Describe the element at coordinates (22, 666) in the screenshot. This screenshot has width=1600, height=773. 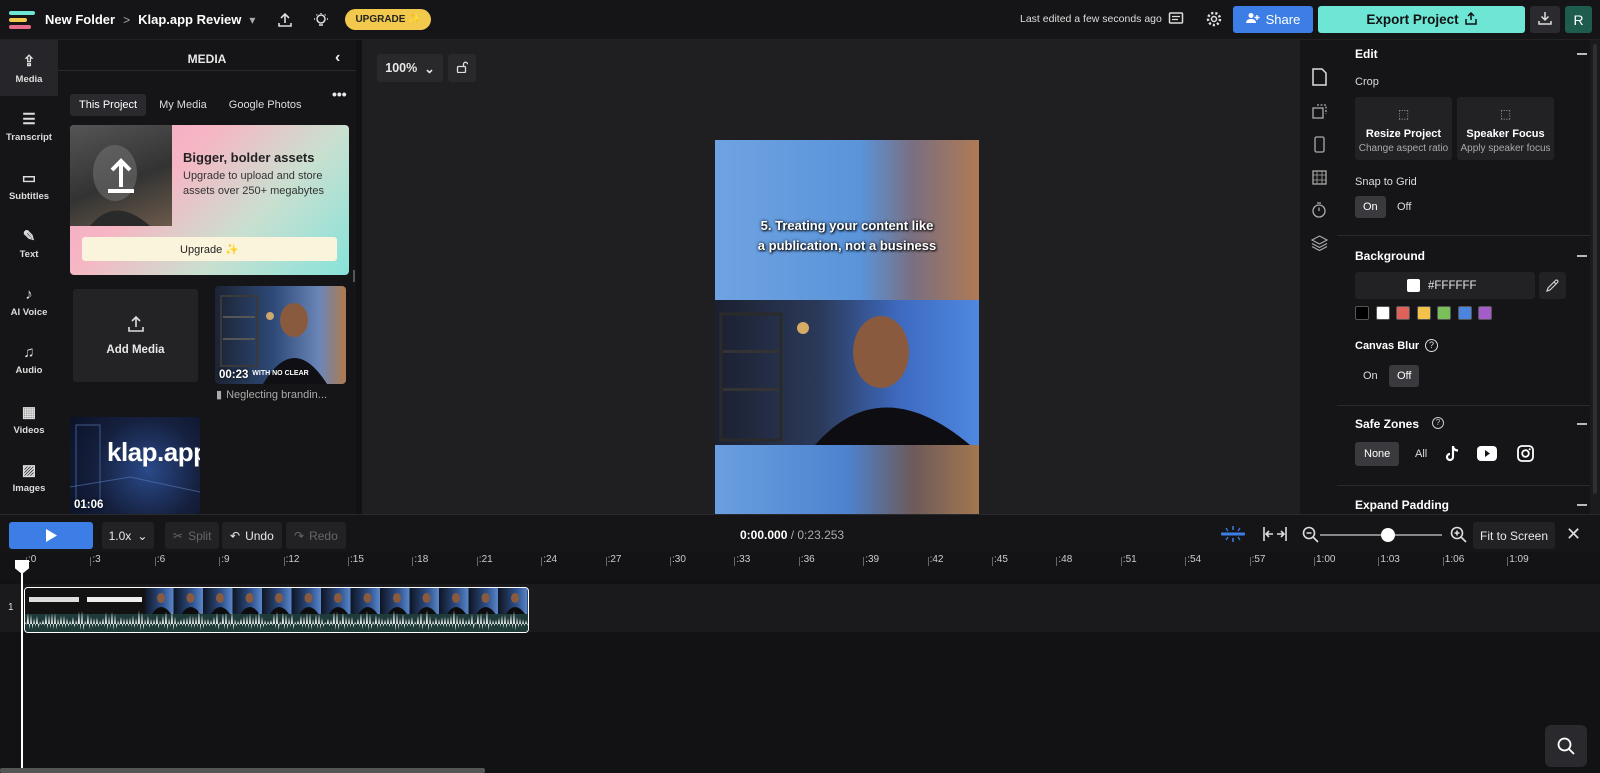
I see `playhead` at that location.